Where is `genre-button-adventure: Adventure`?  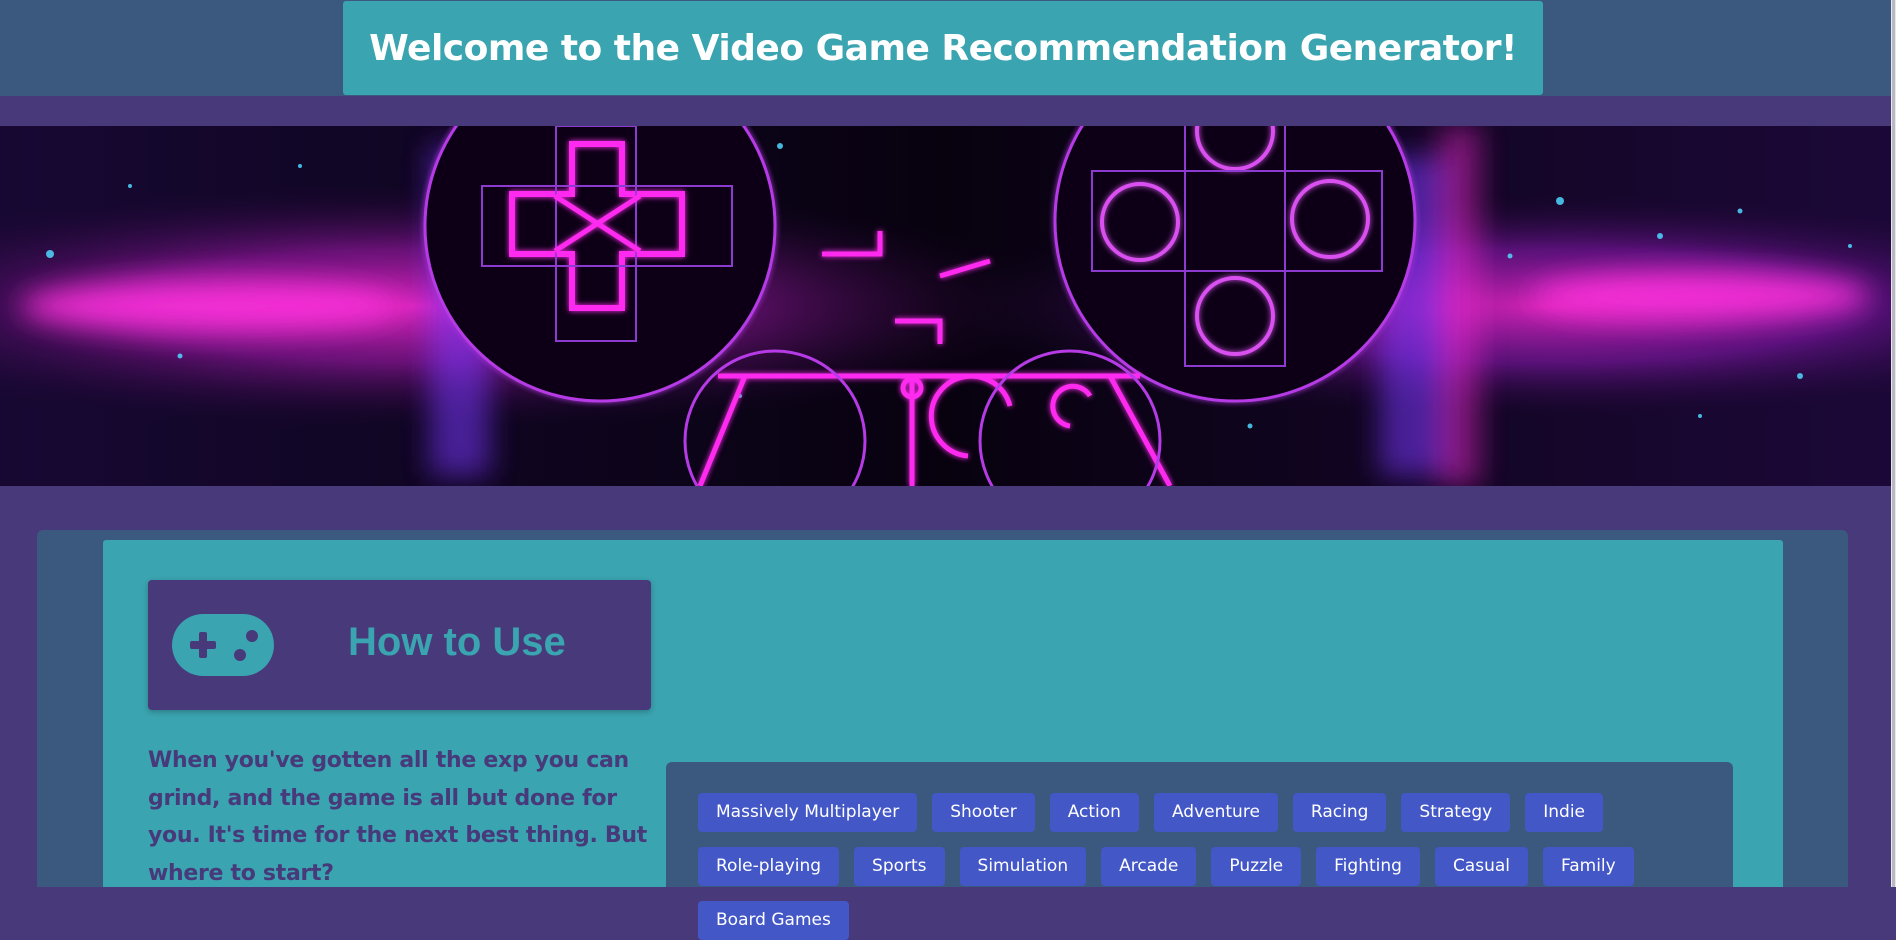 genre-button-adventure: Adventure is located at coordinates (1215, 812).